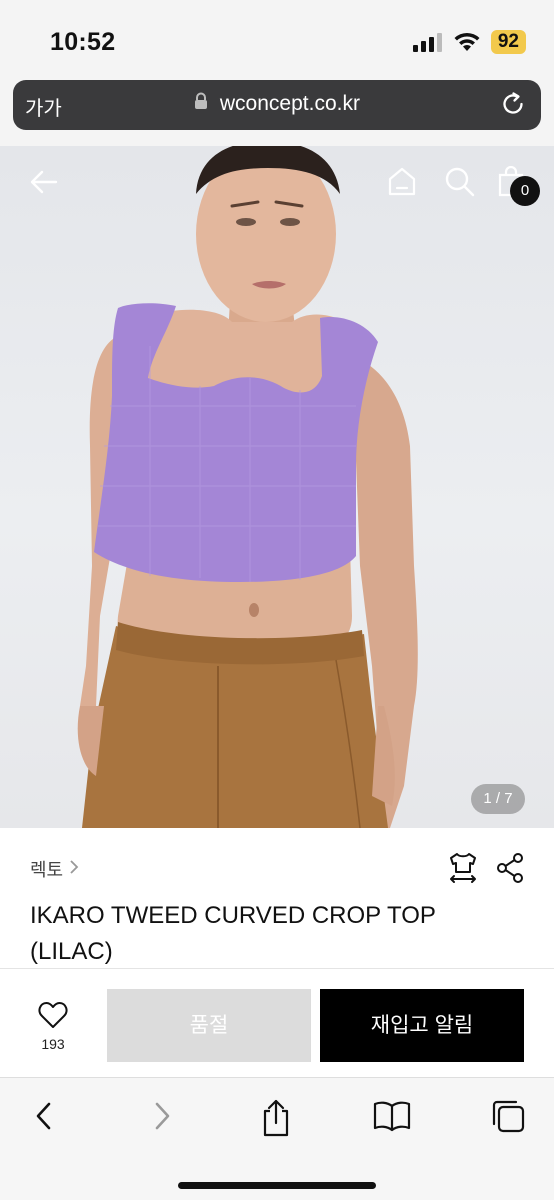 The height and width of the screenshot is (1200, 554). What do you see at coordinates (422, 1025) in the screenshot?
I see `restock-alert-button: 재입고 알림` at bounding box center [422, 1025].